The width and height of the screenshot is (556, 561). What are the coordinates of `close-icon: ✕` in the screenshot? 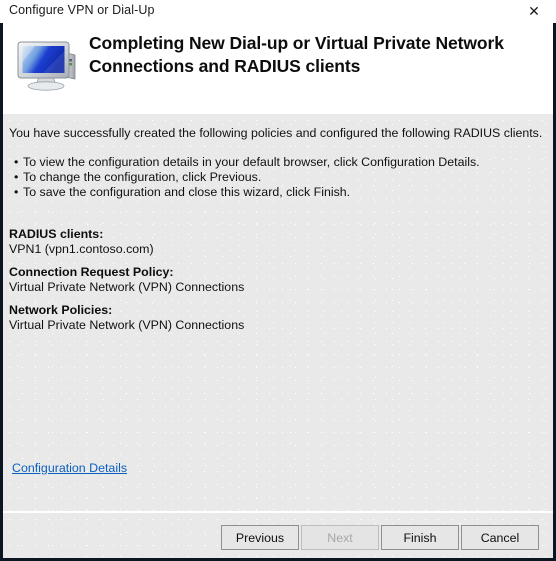 It's located at (534, 11).